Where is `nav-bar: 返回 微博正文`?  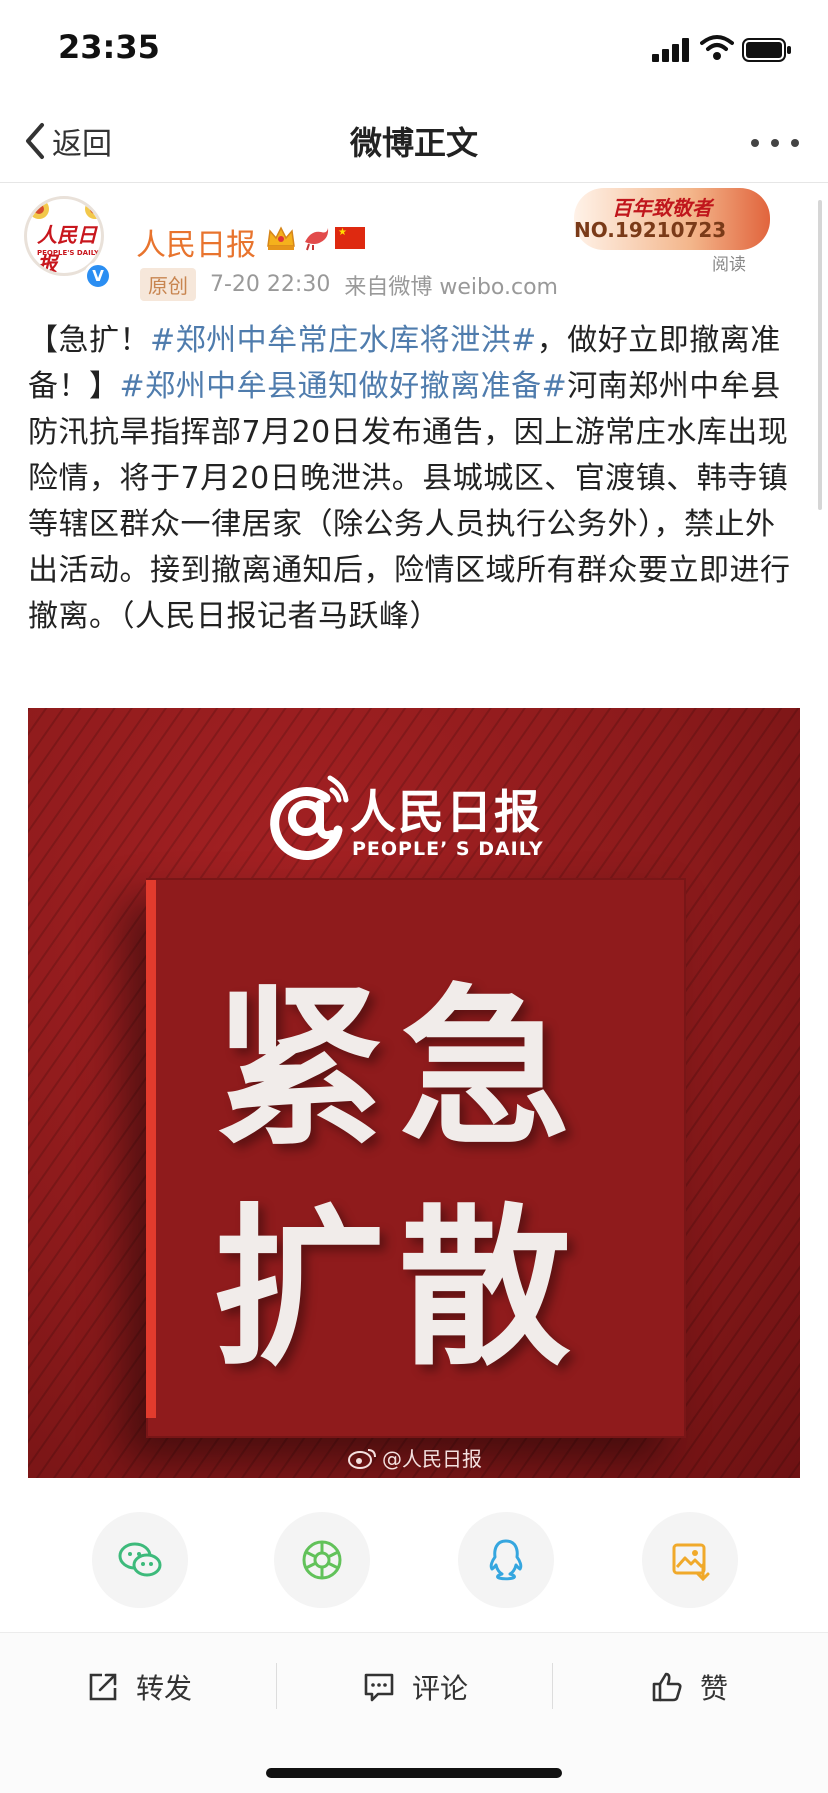
nav-bar: 返回 微博正文 is located at coordinates (414, 141).